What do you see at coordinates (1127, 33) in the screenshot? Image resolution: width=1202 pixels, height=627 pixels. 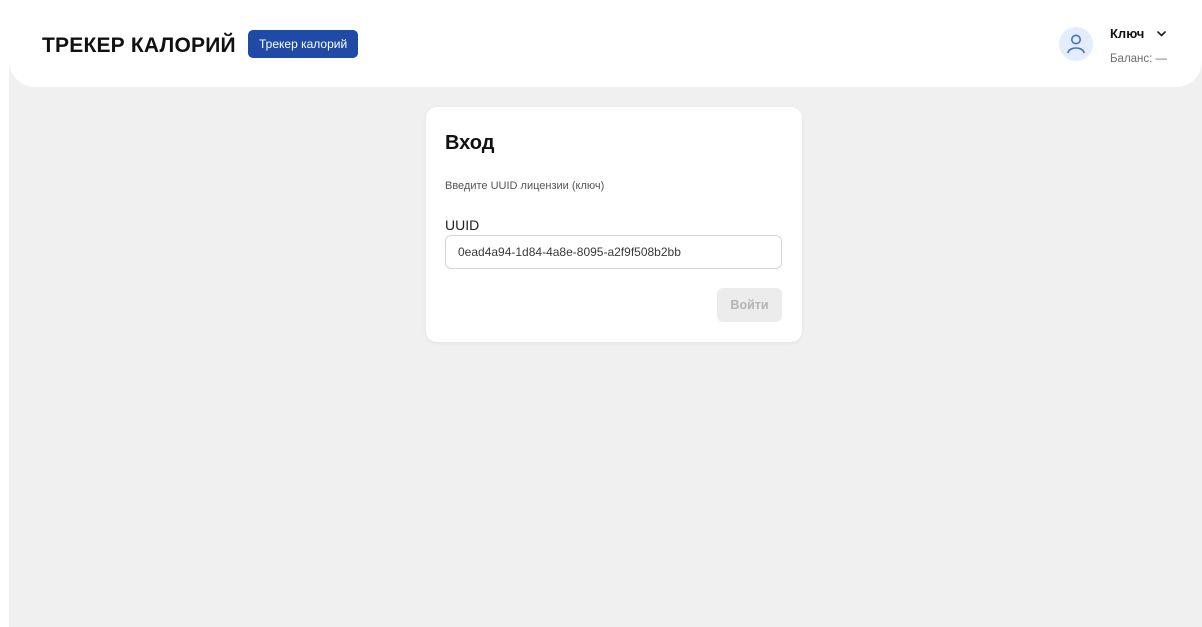 I see `user-name: Ключ` at bounding box center [1127, 33].